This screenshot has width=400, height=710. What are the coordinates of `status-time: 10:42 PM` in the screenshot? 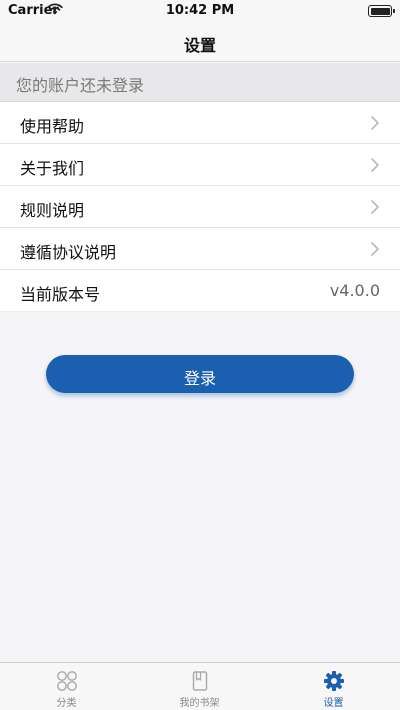 It's located at (200, 10).